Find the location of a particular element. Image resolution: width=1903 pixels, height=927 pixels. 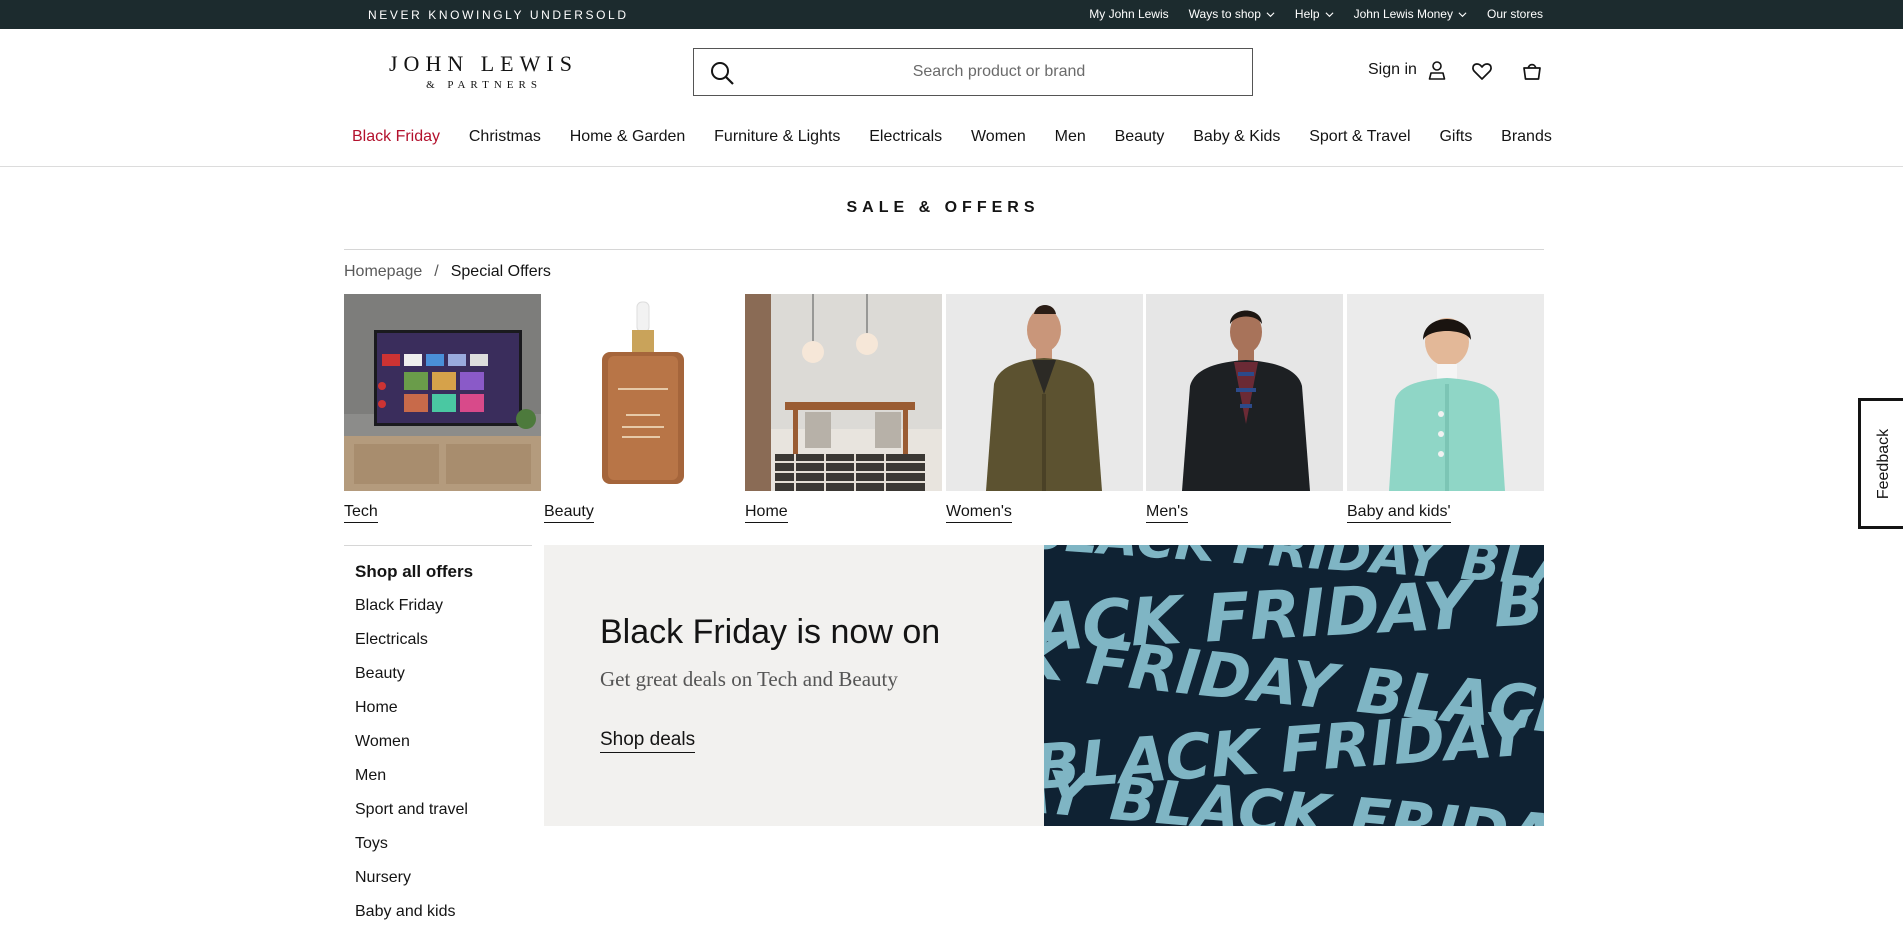

feedback-tab: Feedback is located at coordinates (1880, 463).